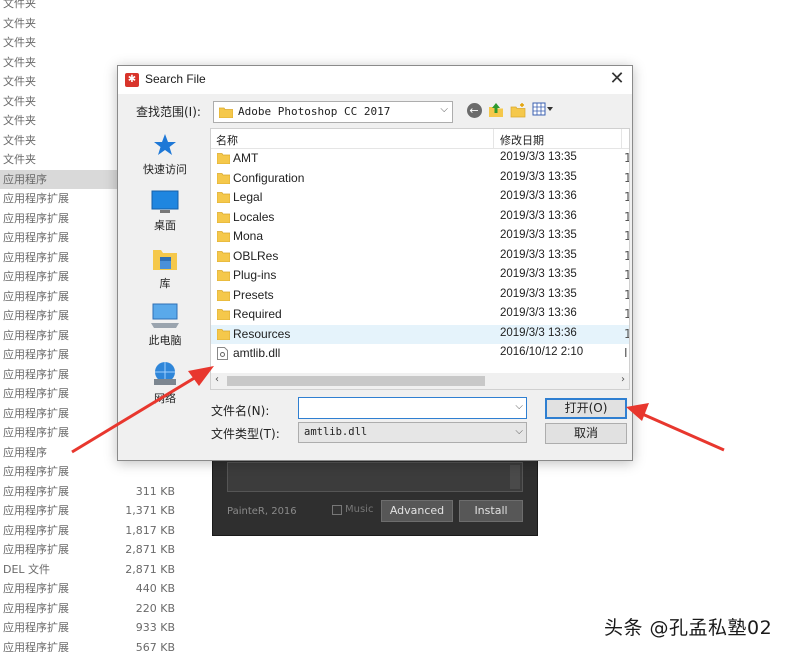  Describe the element at coordinates (491, 511) in the screenshot. I see `install-button: Install` at that location.